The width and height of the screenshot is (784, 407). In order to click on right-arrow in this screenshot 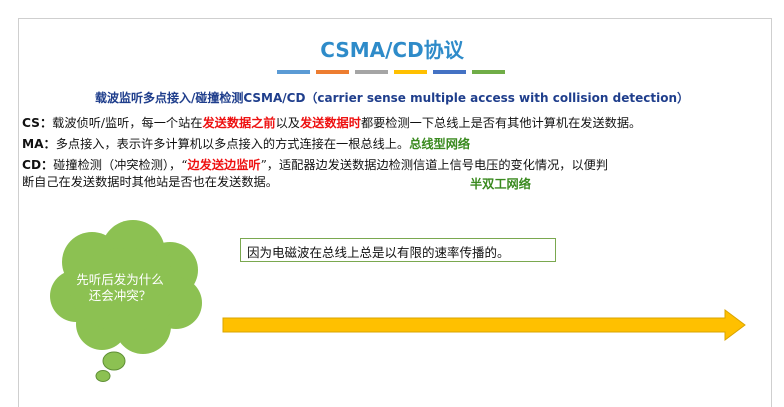, I will do `click(484, 325)`.